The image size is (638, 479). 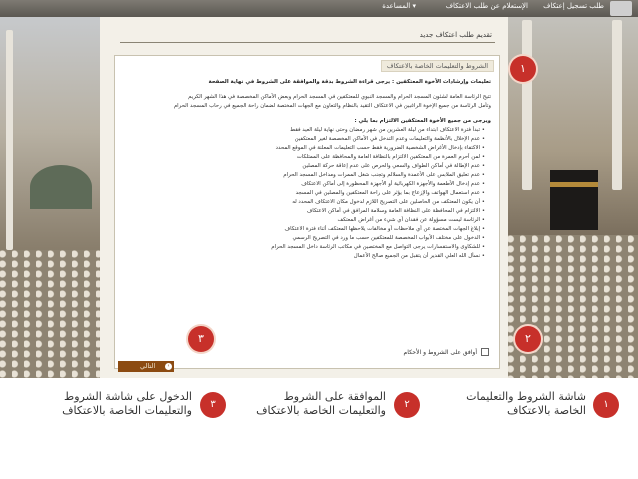 I want to click on legend-text-1: شاشة الشروط والتعليمات الخاصة بالاعتكاف, so click(x=526, y=403).